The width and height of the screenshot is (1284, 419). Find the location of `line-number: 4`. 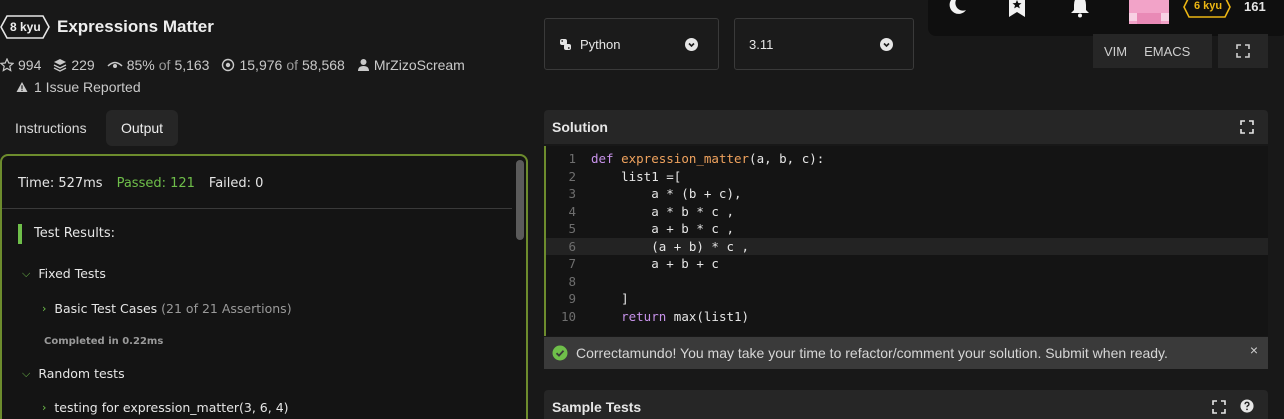

line-number: 4 is located at coordinates (572, 211).